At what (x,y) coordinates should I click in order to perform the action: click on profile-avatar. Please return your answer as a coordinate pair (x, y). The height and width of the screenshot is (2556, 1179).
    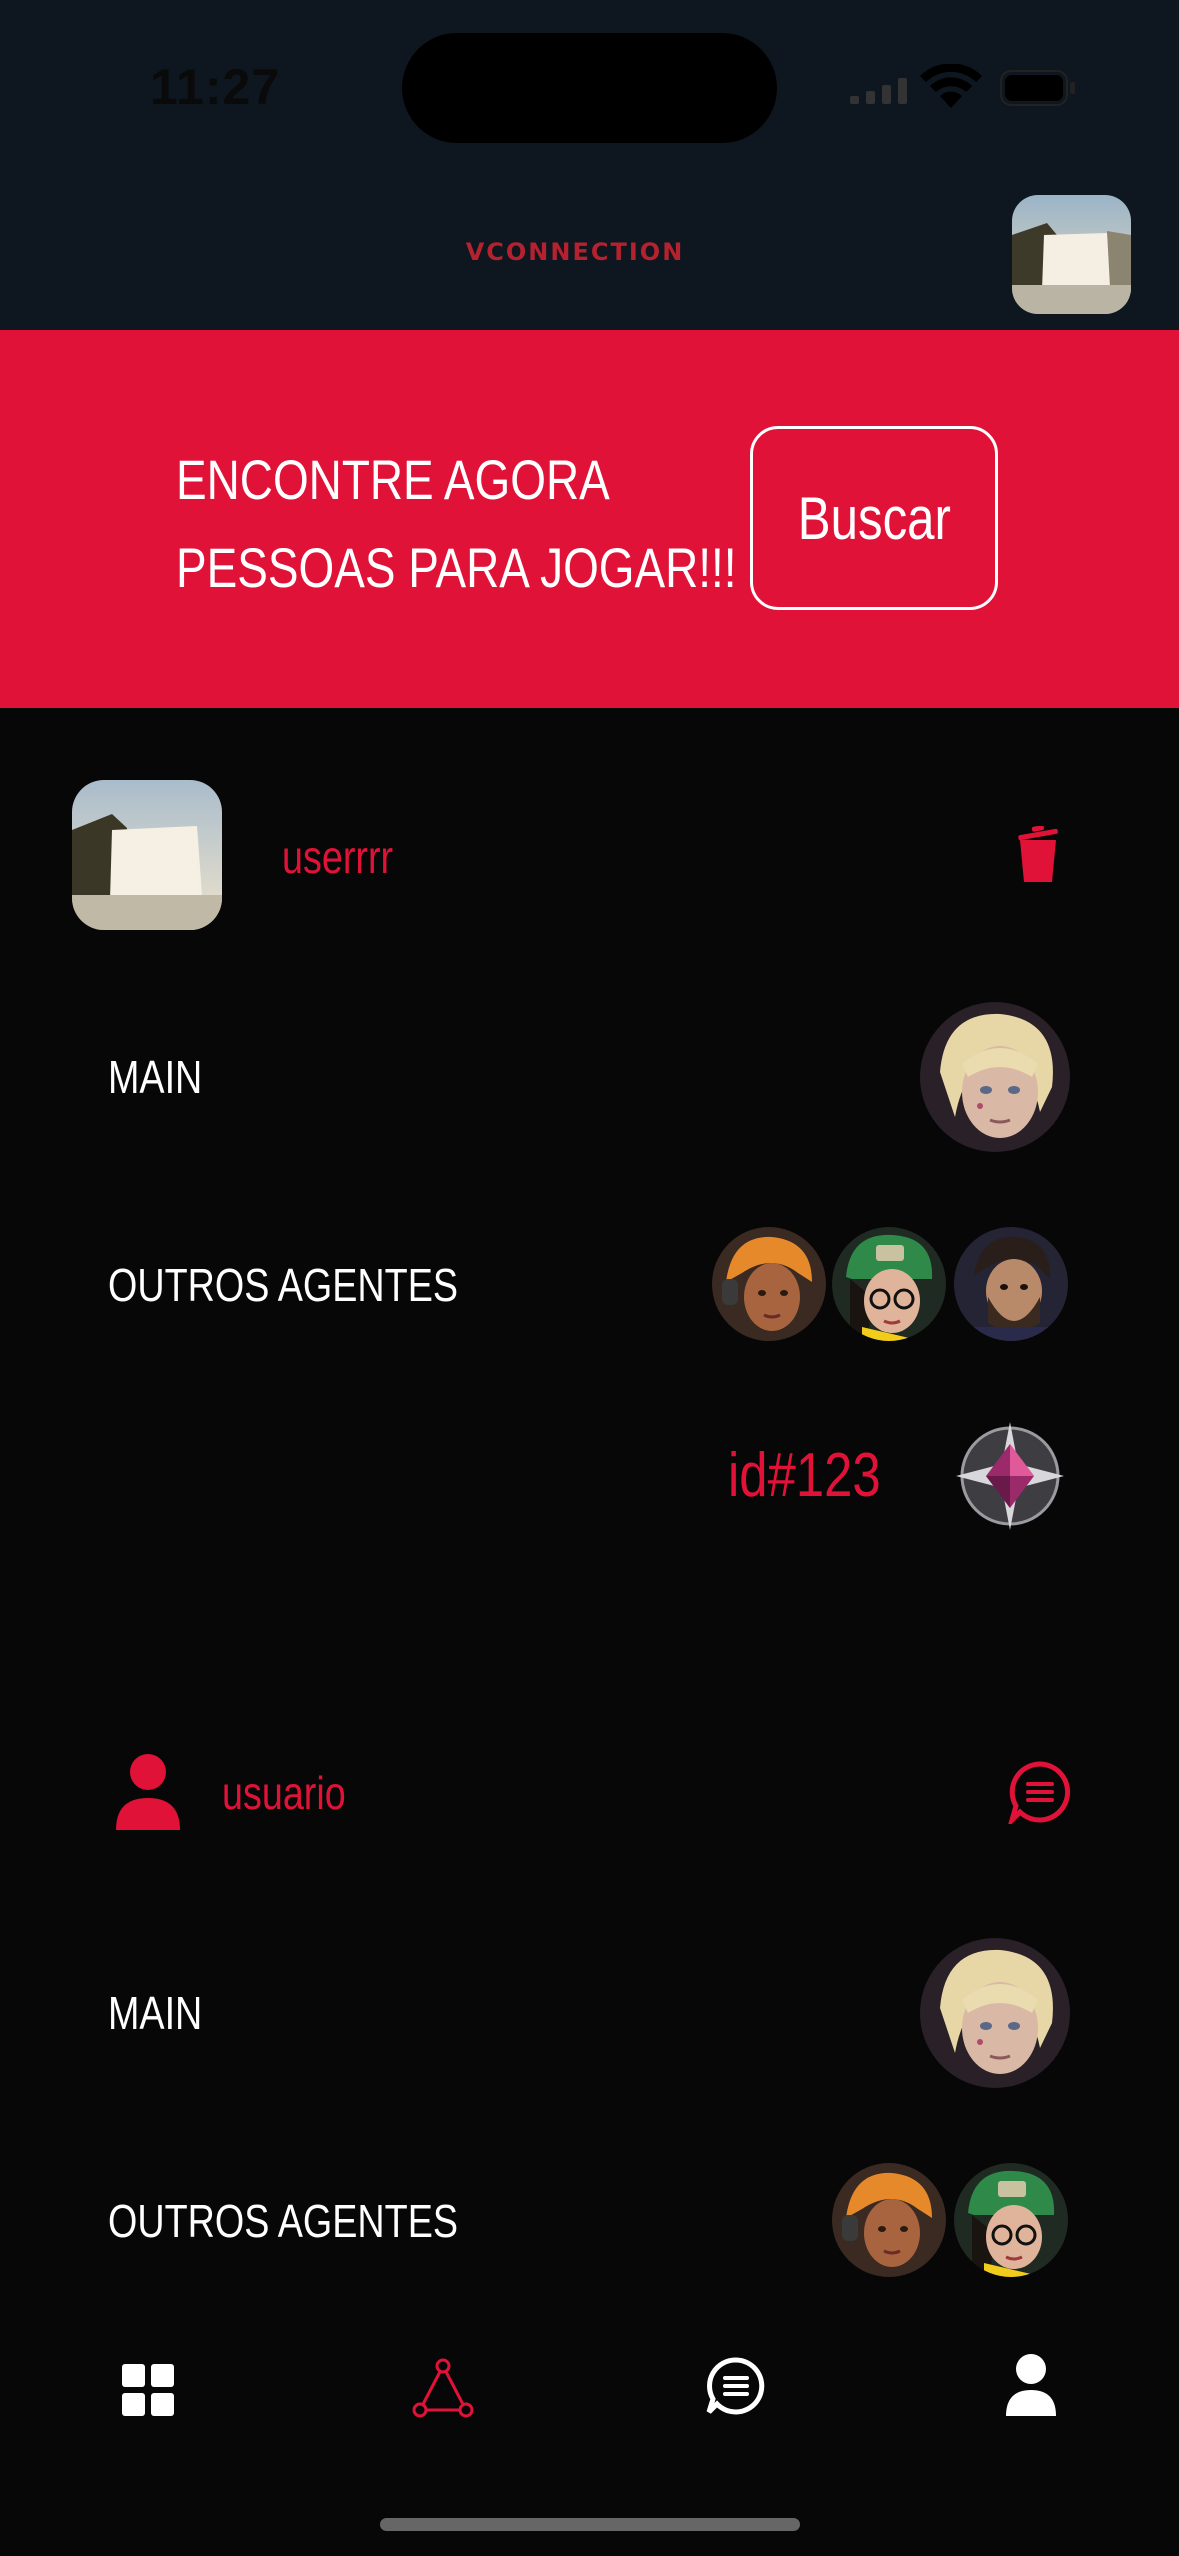
    Looking at the image, I should click on (1071, 254).